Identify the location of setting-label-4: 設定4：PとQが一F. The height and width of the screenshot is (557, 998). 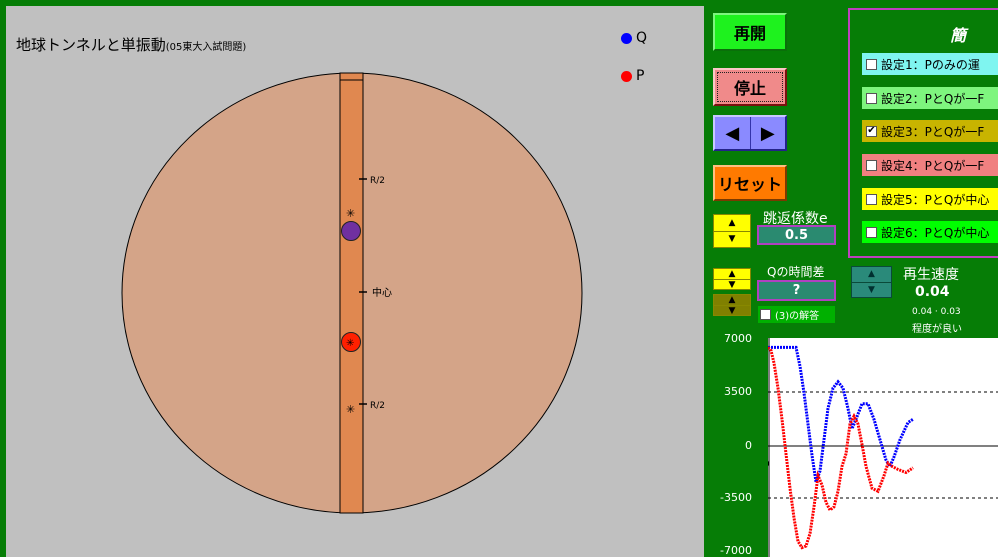
(933, 165).